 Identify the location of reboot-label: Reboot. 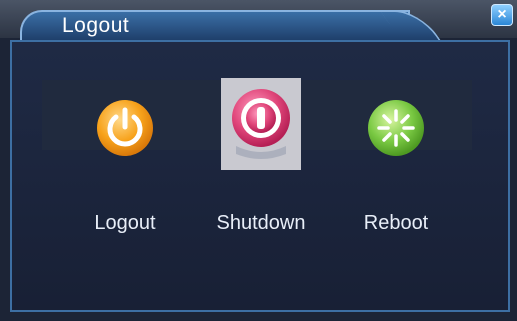
(396, 223).